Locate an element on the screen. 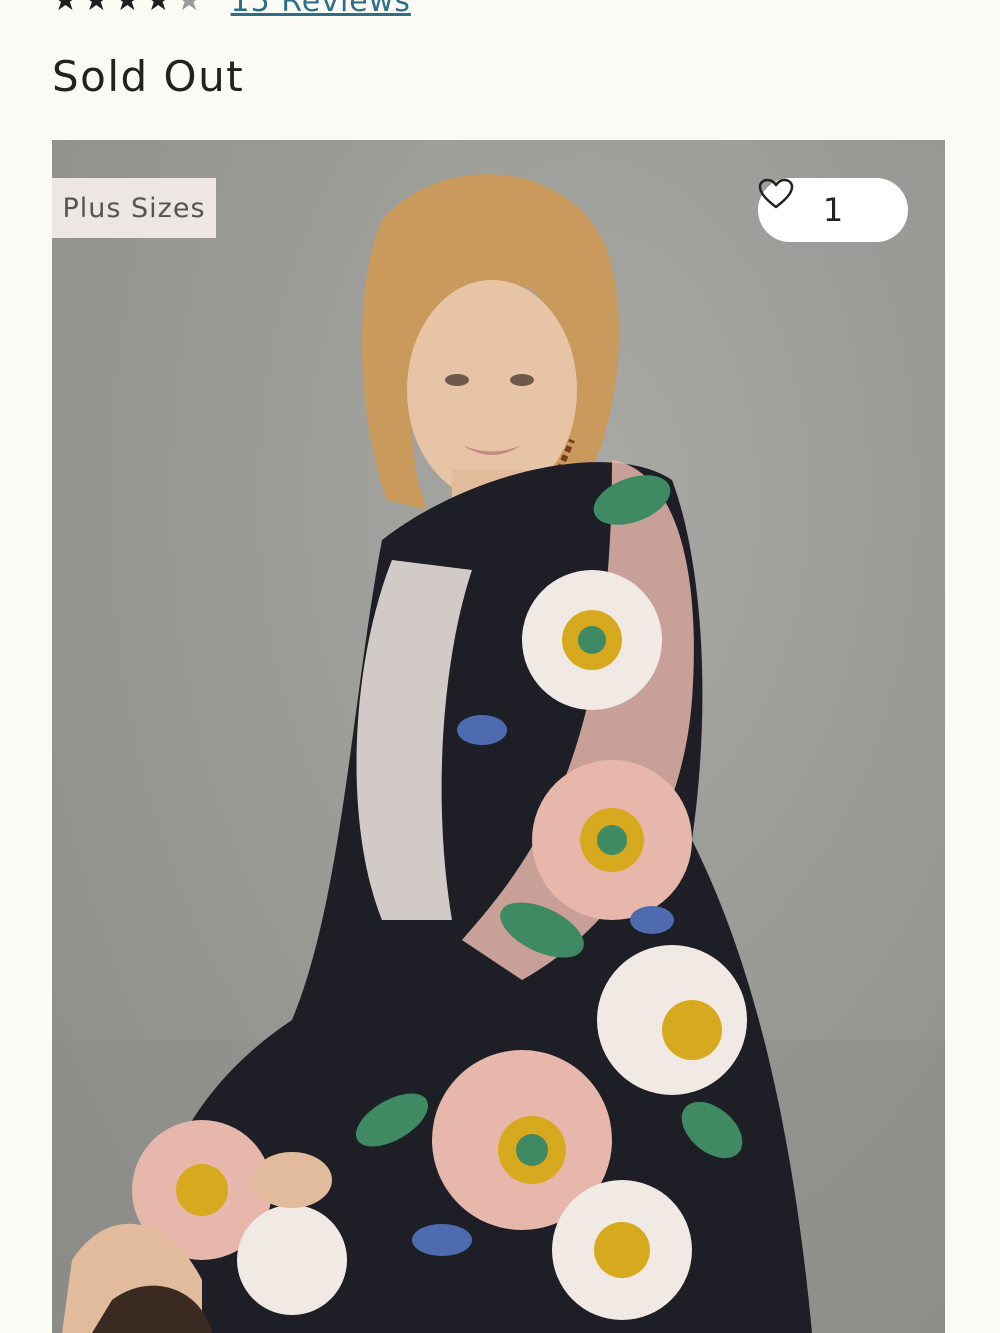  rating-row: ★ ★ ★ ★ ★ 15 Reviews is located at coordinates (231, 9).